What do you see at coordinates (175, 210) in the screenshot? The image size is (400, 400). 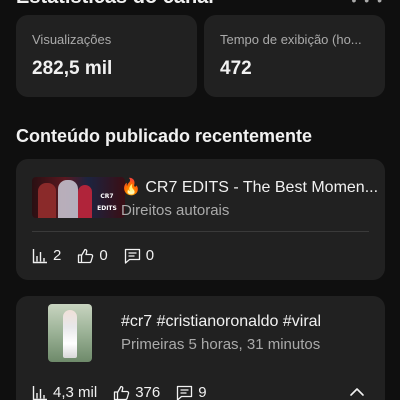 I see `video-subtitle: Direitos autorais` at bounding box center [175, 210].